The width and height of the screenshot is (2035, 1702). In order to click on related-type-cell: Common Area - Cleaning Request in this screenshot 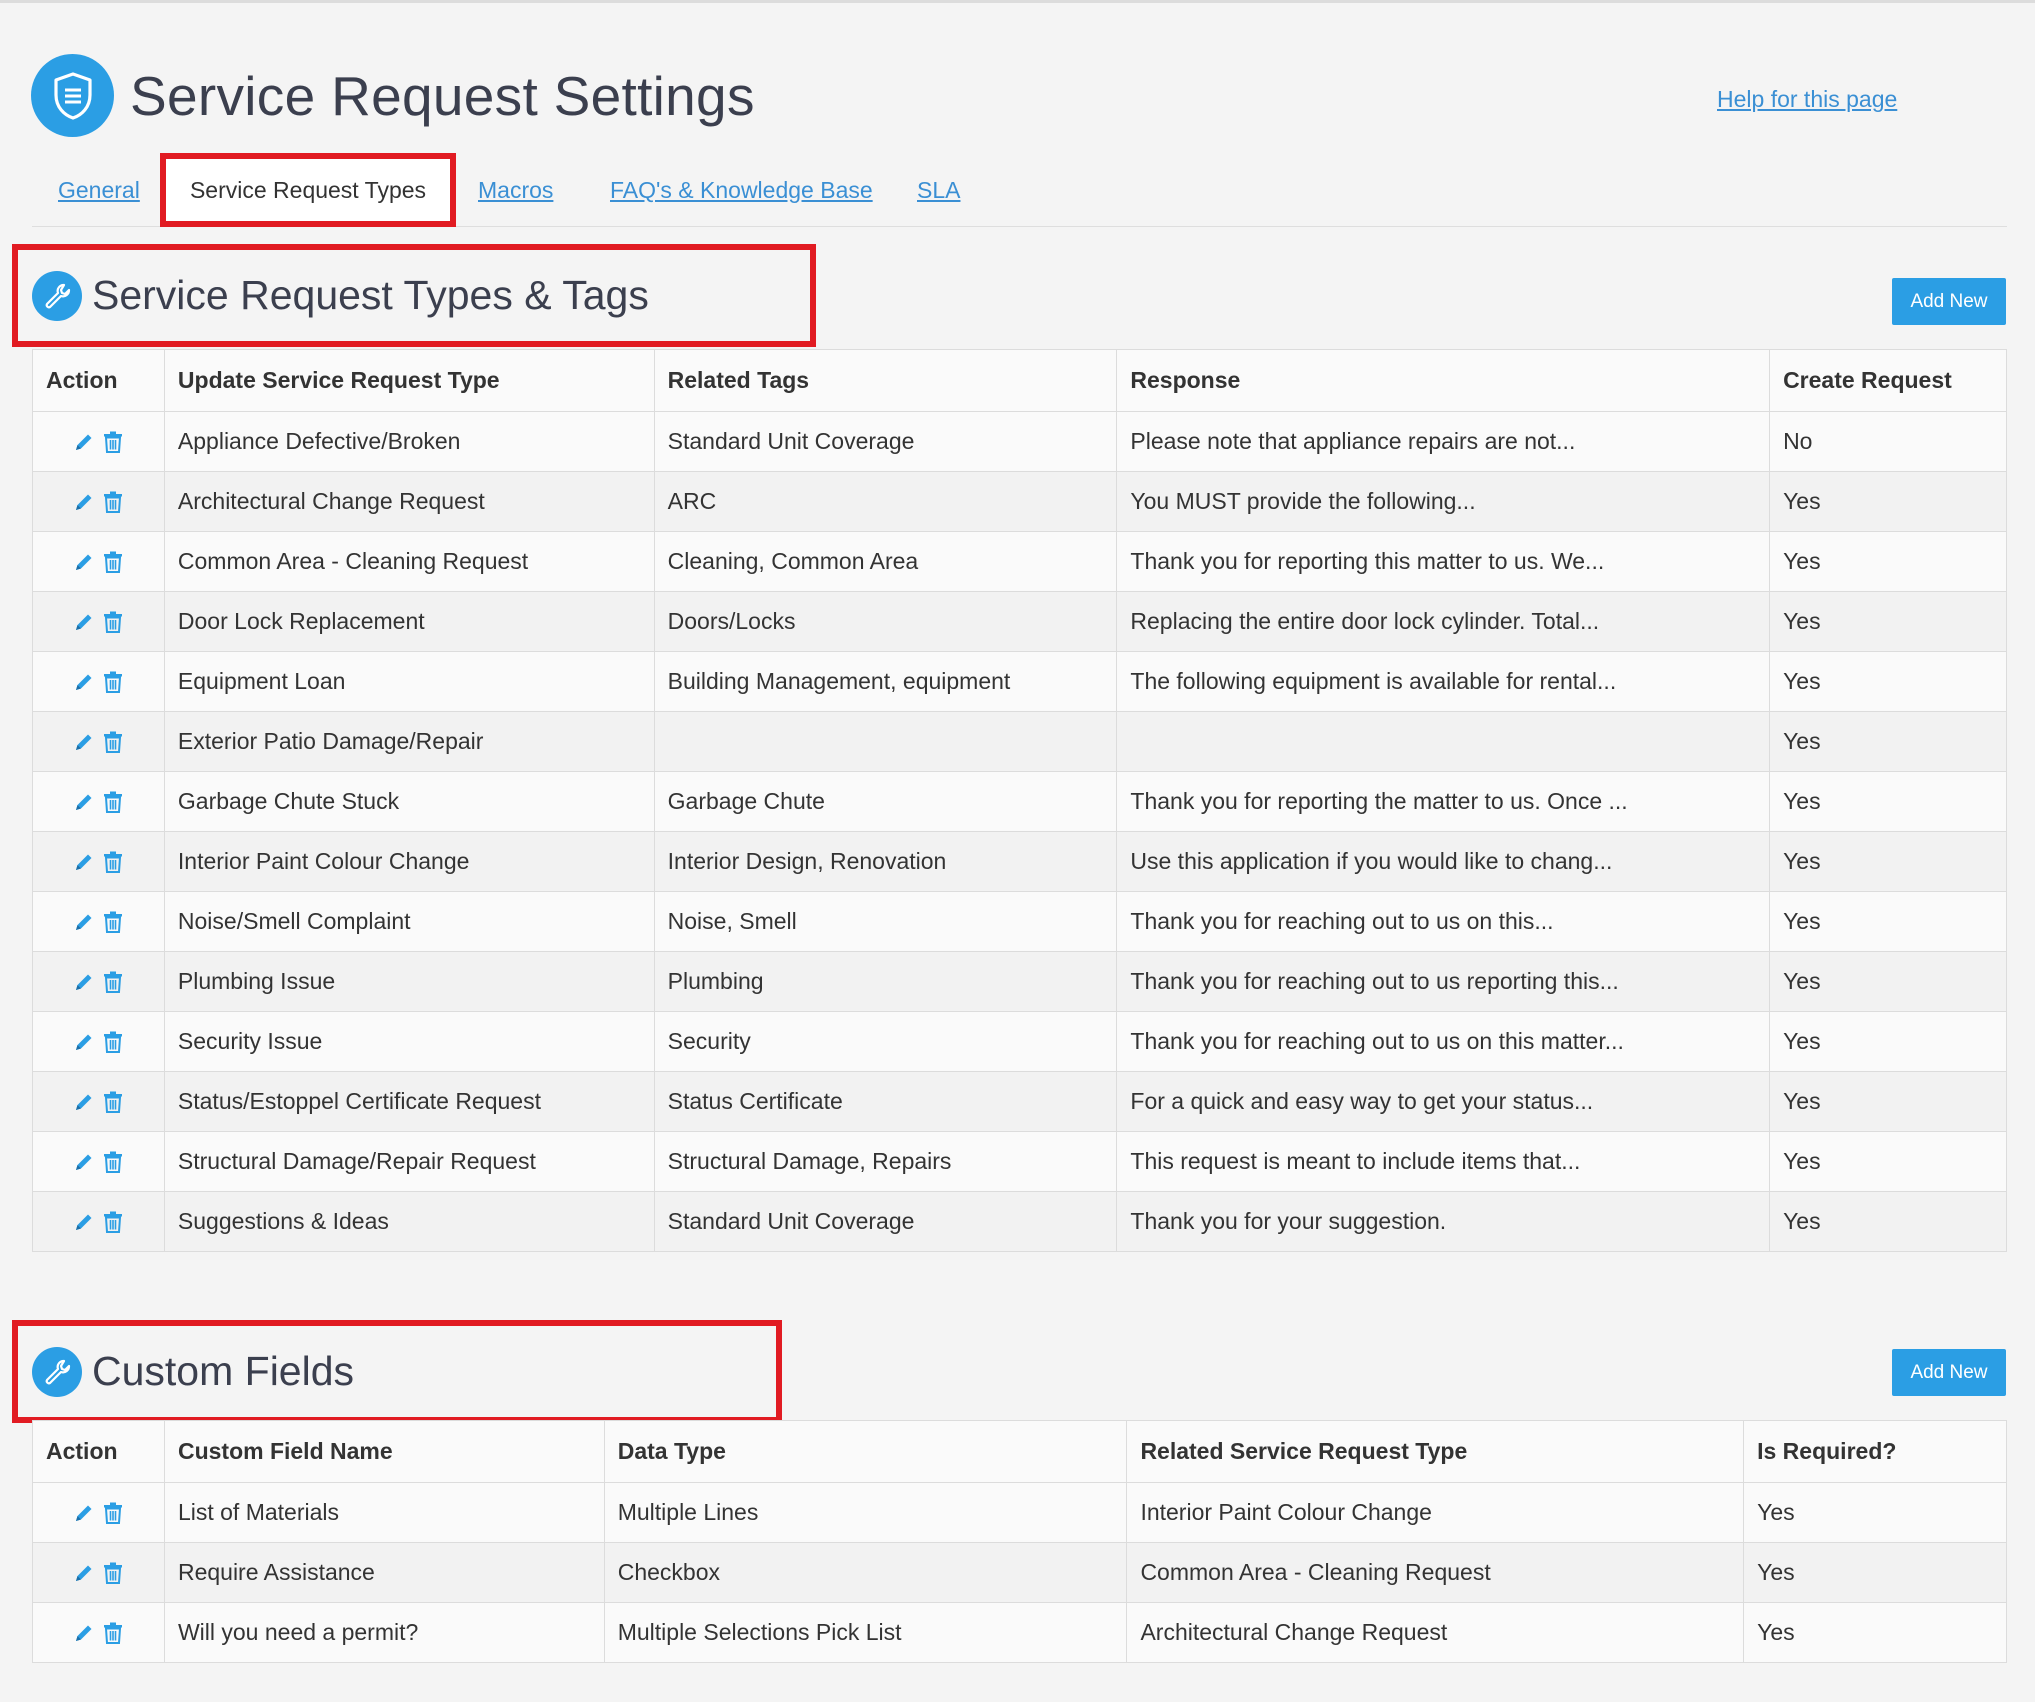, I will do `click(1435, 1572)`.